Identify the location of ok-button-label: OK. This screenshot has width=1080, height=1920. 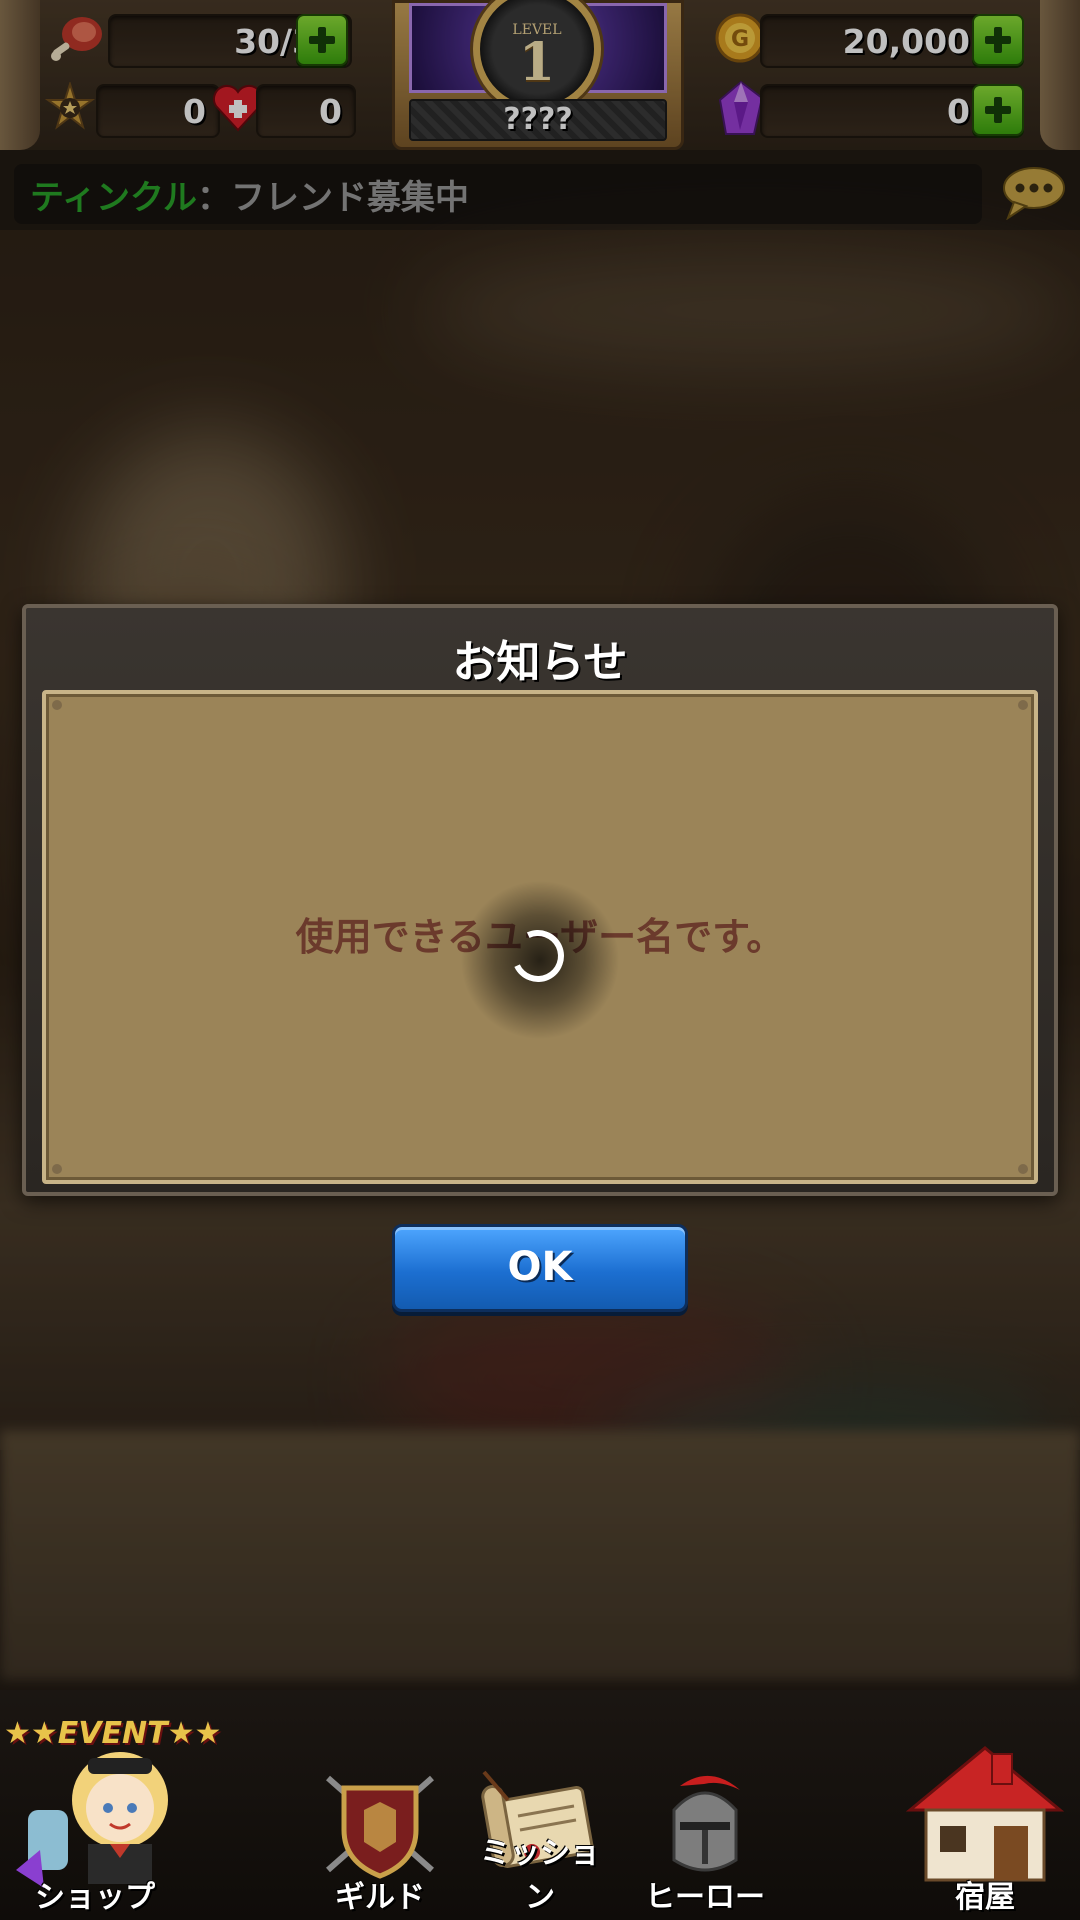
(540, 1267).